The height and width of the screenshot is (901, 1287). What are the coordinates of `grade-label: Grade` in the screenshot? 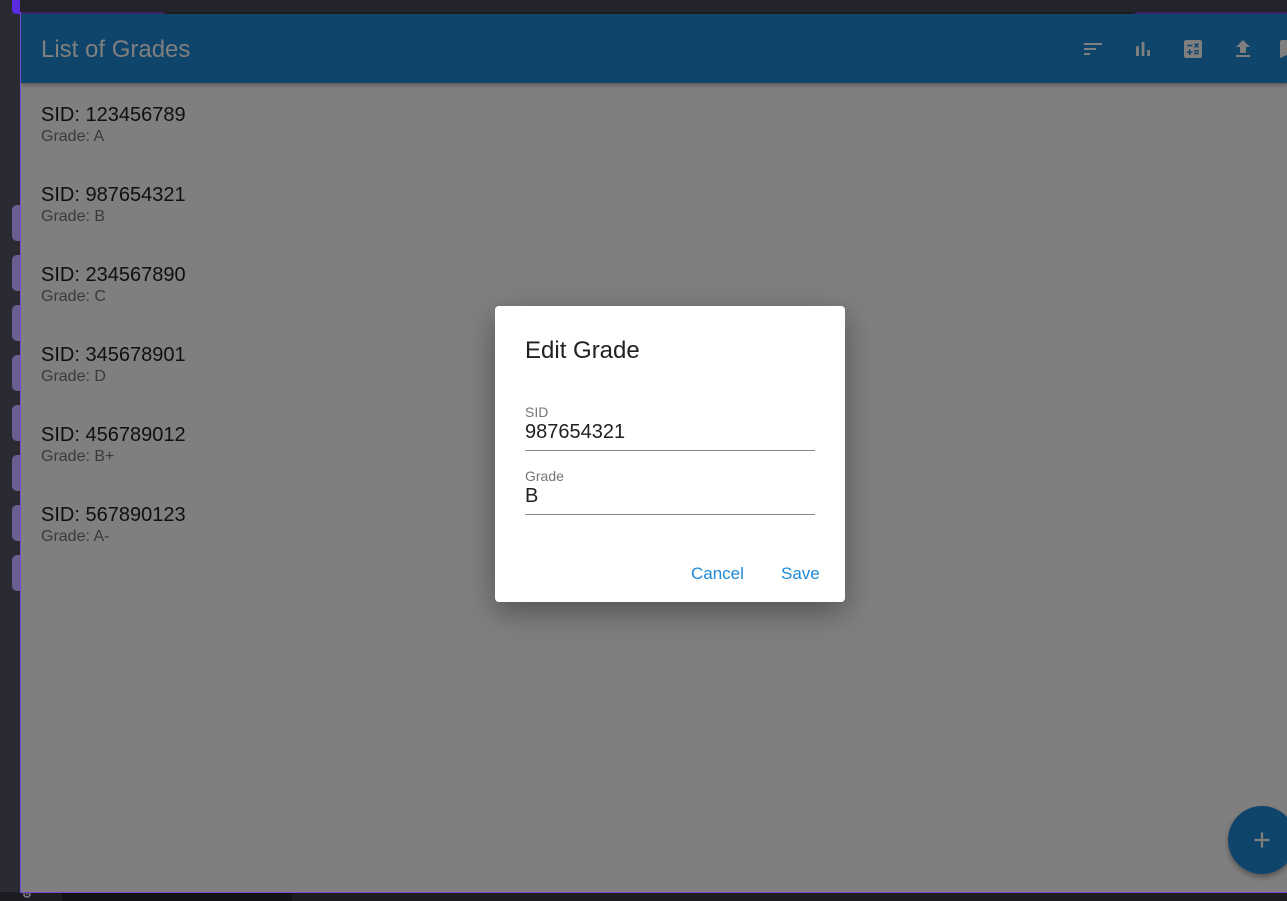 It's located at (544, 476).